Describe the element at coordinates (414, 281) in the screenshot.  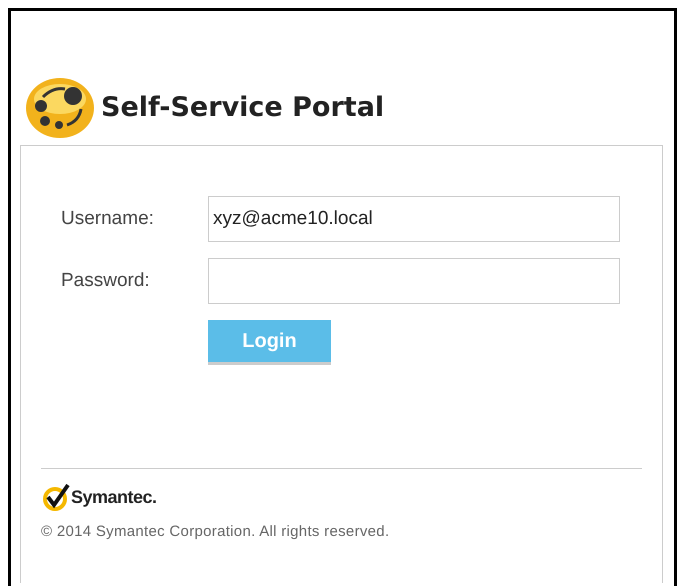
I see `password-field` at that location.